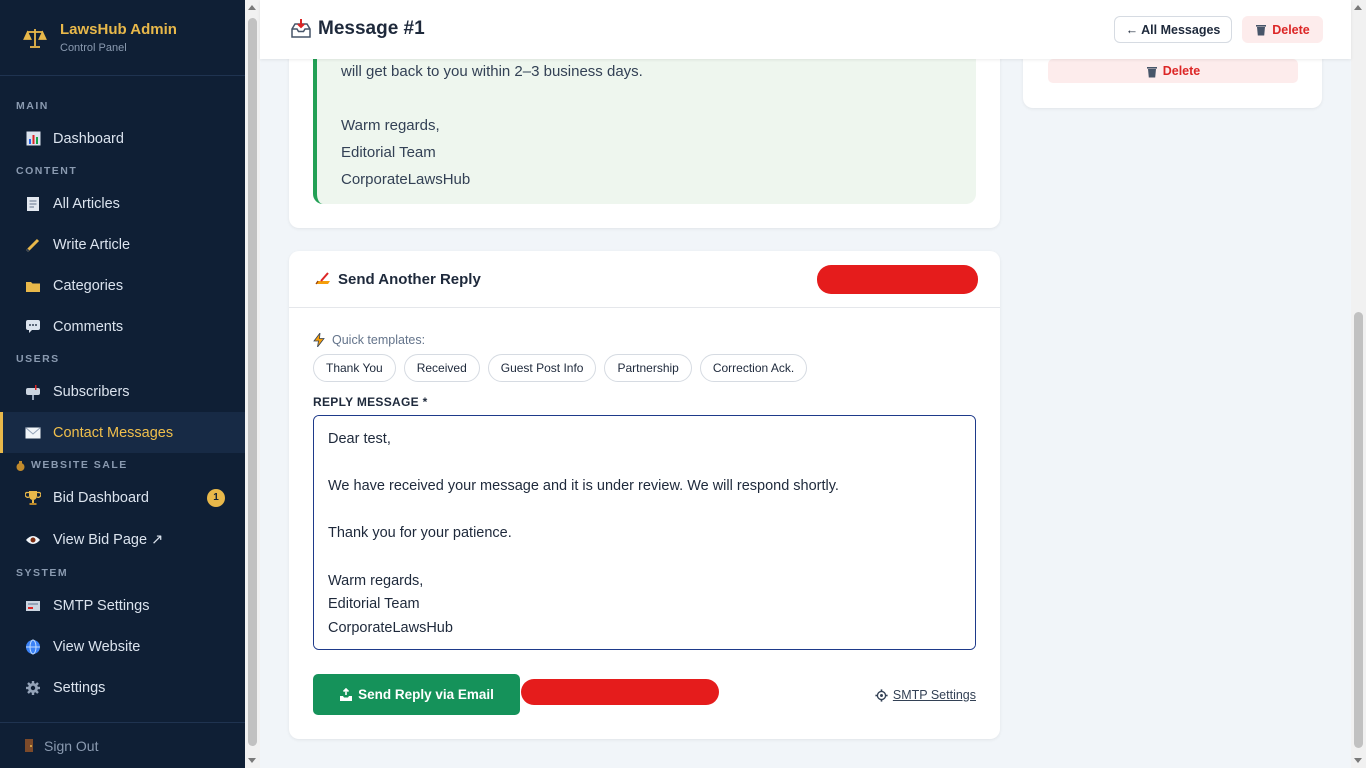  I want to click on template-chip-correction-ack: Correction Ack., so click(753, 368).